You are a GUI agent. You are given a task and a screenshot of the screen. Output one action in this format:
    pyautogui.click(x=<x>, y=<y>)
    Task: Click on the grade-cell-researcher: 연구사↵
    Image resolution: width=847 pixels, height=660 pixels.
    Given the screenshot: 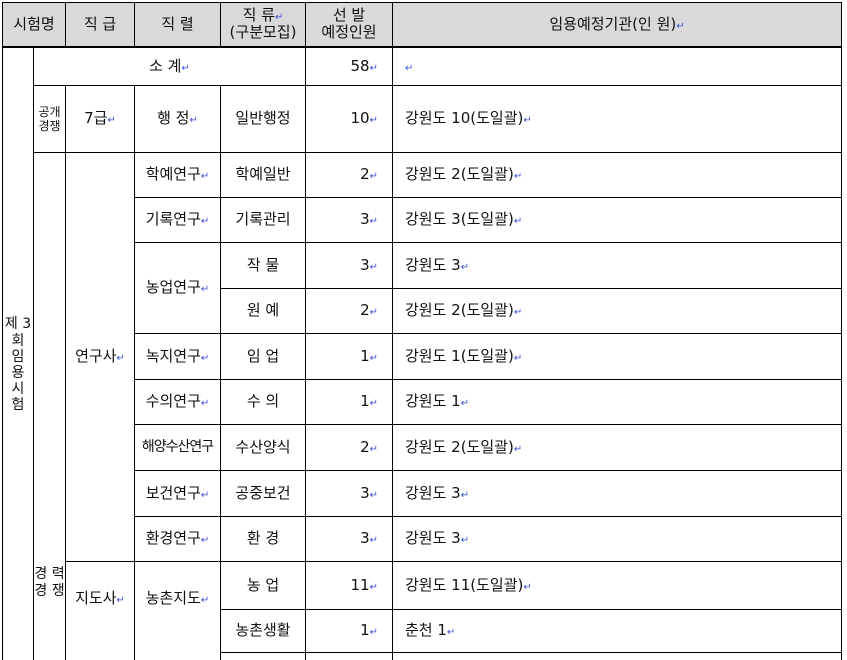 What is the action you would take?
    pyautogui.click(x=100, y=357)
    